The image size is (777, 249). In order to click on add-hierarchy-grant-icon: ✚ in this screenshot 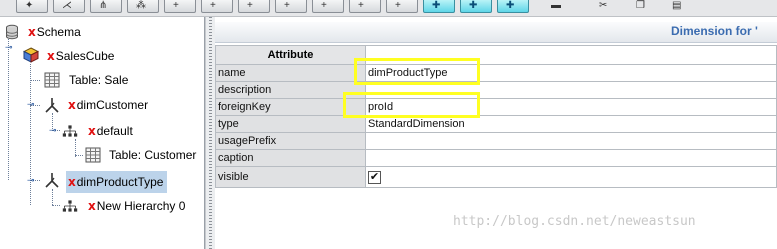, I will do `click(510, 5)`.